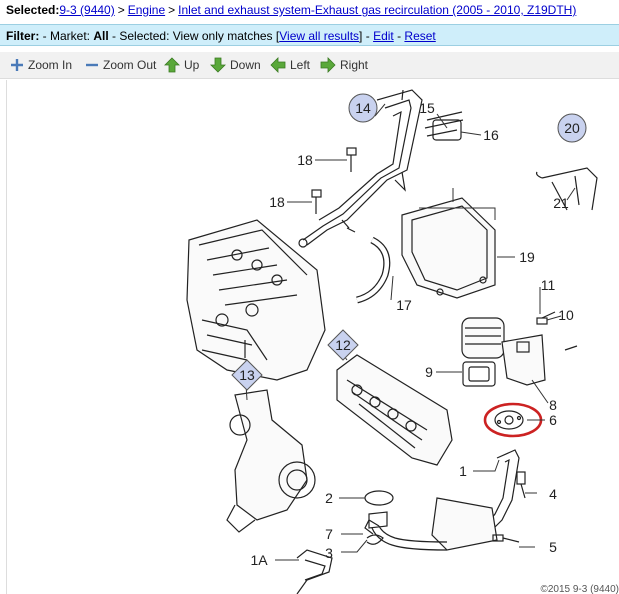 Image resolution: width=619 pixels, height=594 pixels. I want to click on callout-number: 2, so click(329, 498).